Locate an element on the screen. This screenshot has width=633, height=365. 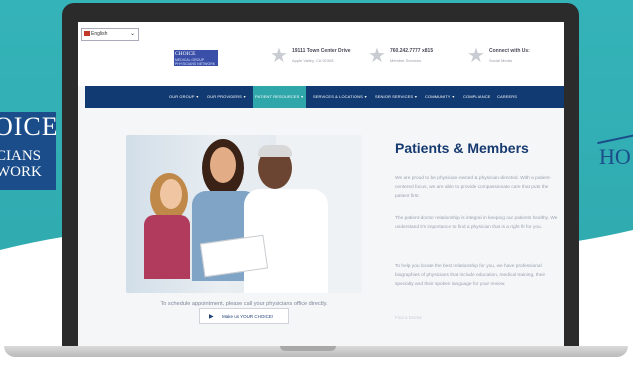
left-logo-line3: WORK is located at coordinates (21, 172).